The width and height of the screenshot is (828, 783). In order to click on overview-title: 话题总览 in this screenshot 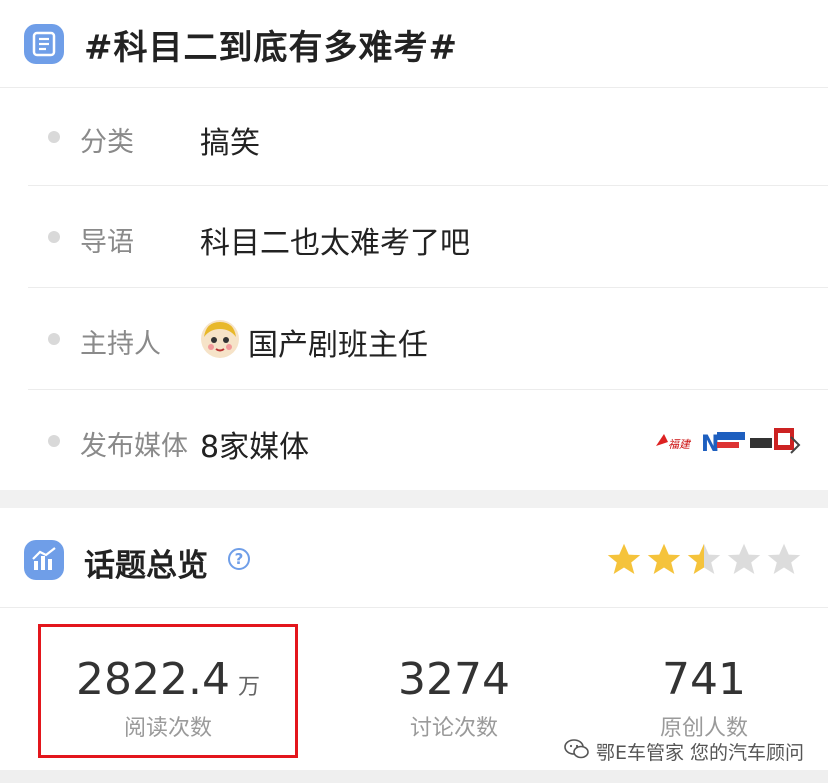, I will do `click(146, 566)`.